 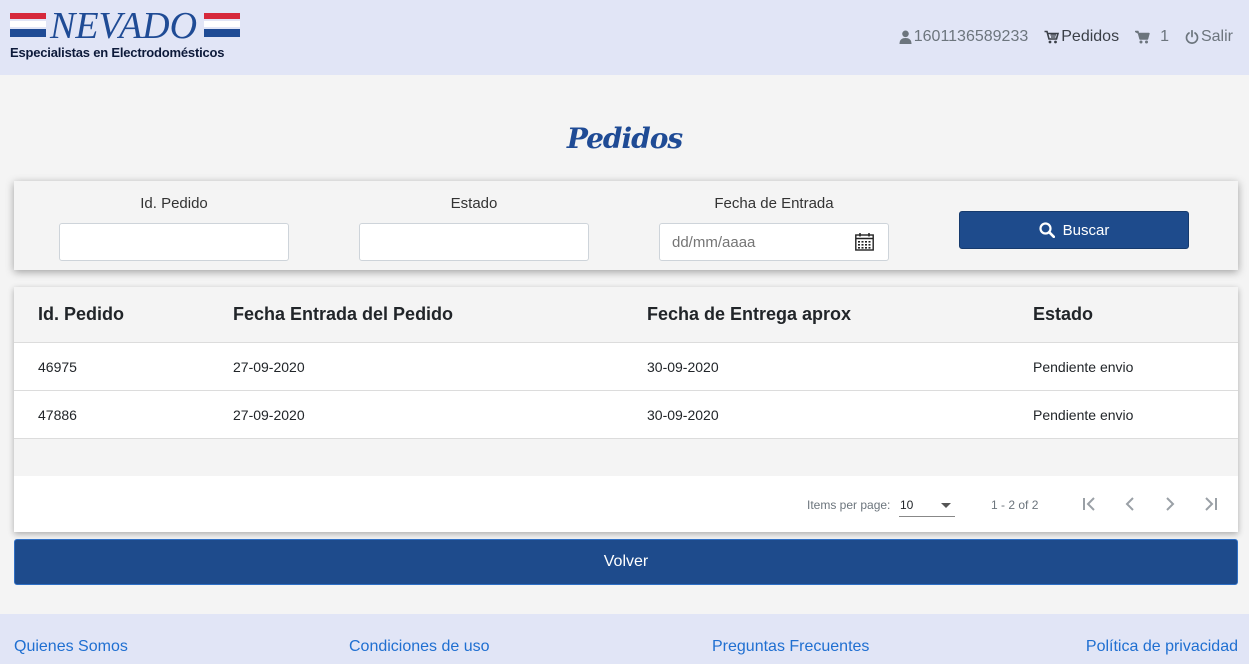 What do you see at coordinates (624, 138) in the screenshot?
I see `page-title: Pedidos` at bounding box center [624, 138].